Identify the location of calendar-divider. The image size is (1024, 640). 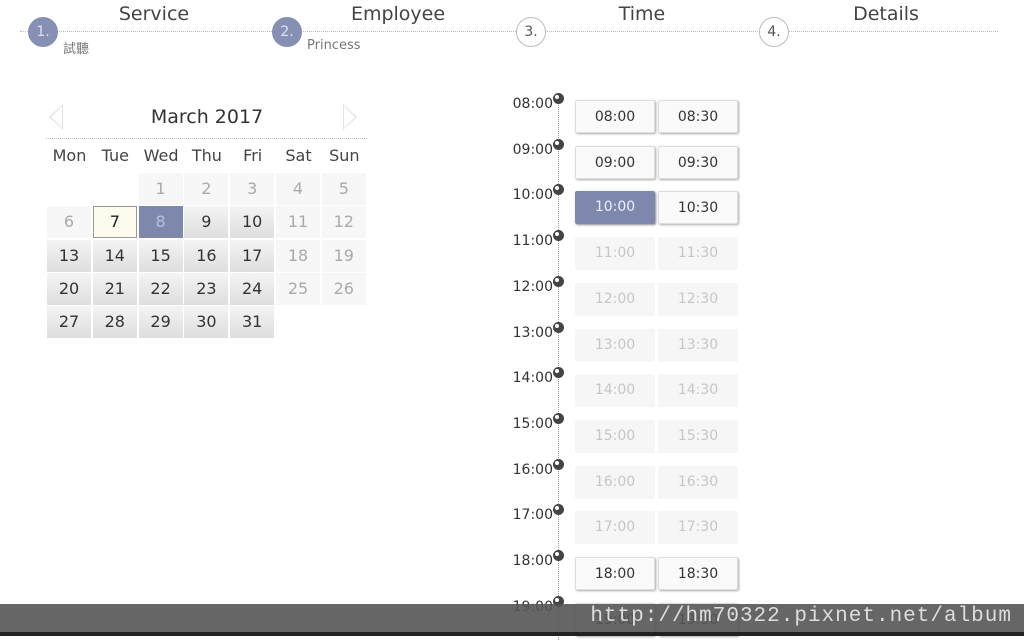
(206, 138).